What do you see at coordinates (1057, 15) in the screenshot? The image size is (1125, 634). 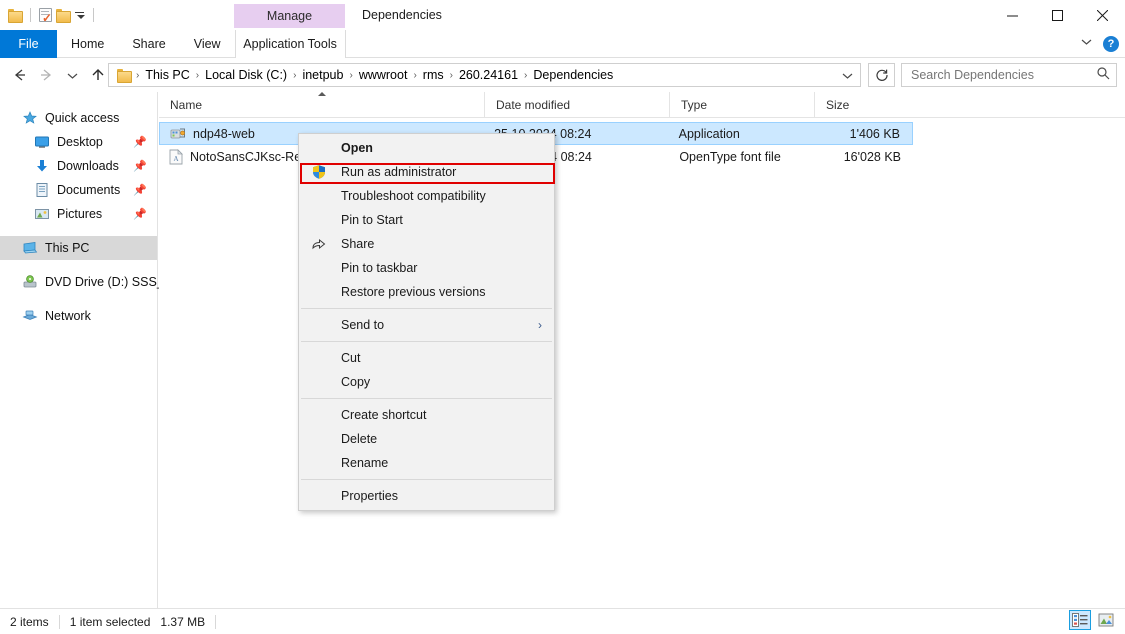 I see `maximize-button` at bounding box center [1057, 15].